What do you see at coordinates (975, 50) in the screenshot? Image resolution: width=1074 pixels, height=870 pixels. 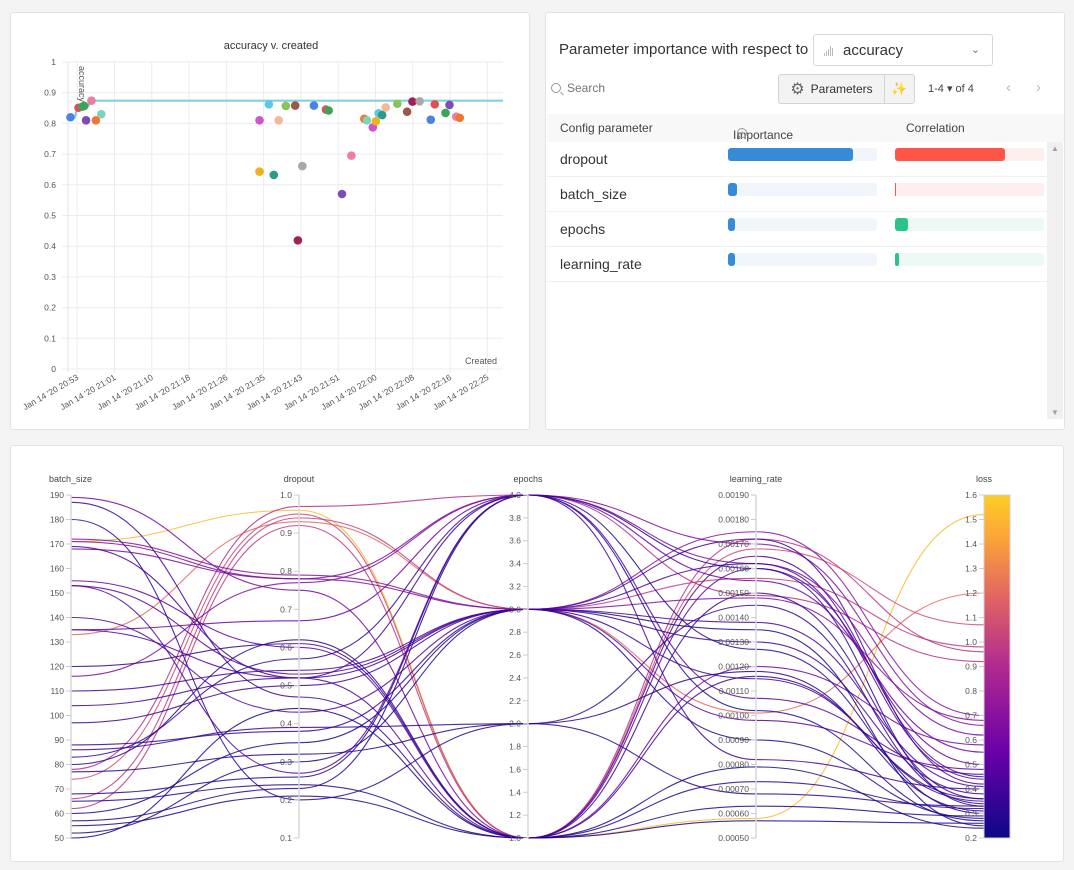 I see `chevron-down-icon: ⌄` at bounding box center [975, 50].